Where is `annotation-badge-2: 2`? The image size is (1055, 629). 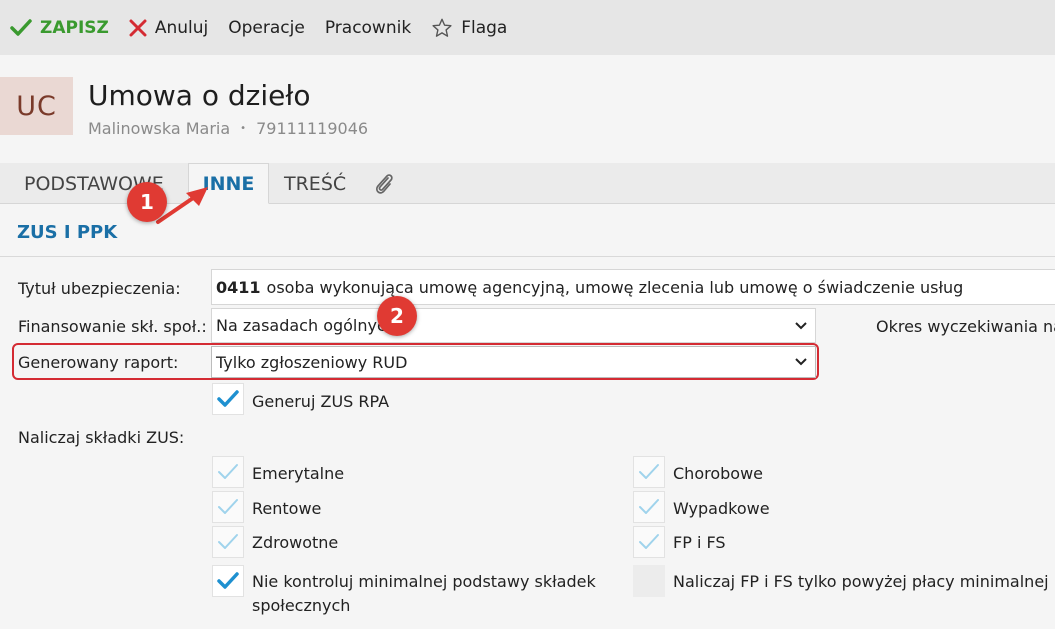 annotation-badge-2: 2 is located at coordinates (397, 316).